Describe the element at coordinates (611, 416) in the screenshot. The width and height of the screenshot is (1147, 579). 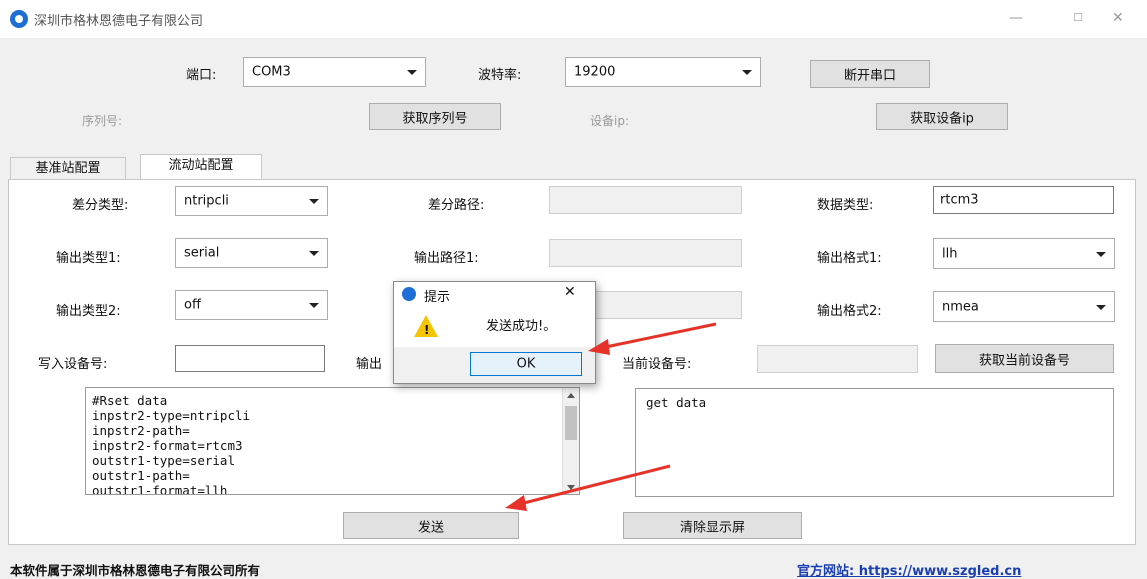
I see `annotation-arrows` at that location.